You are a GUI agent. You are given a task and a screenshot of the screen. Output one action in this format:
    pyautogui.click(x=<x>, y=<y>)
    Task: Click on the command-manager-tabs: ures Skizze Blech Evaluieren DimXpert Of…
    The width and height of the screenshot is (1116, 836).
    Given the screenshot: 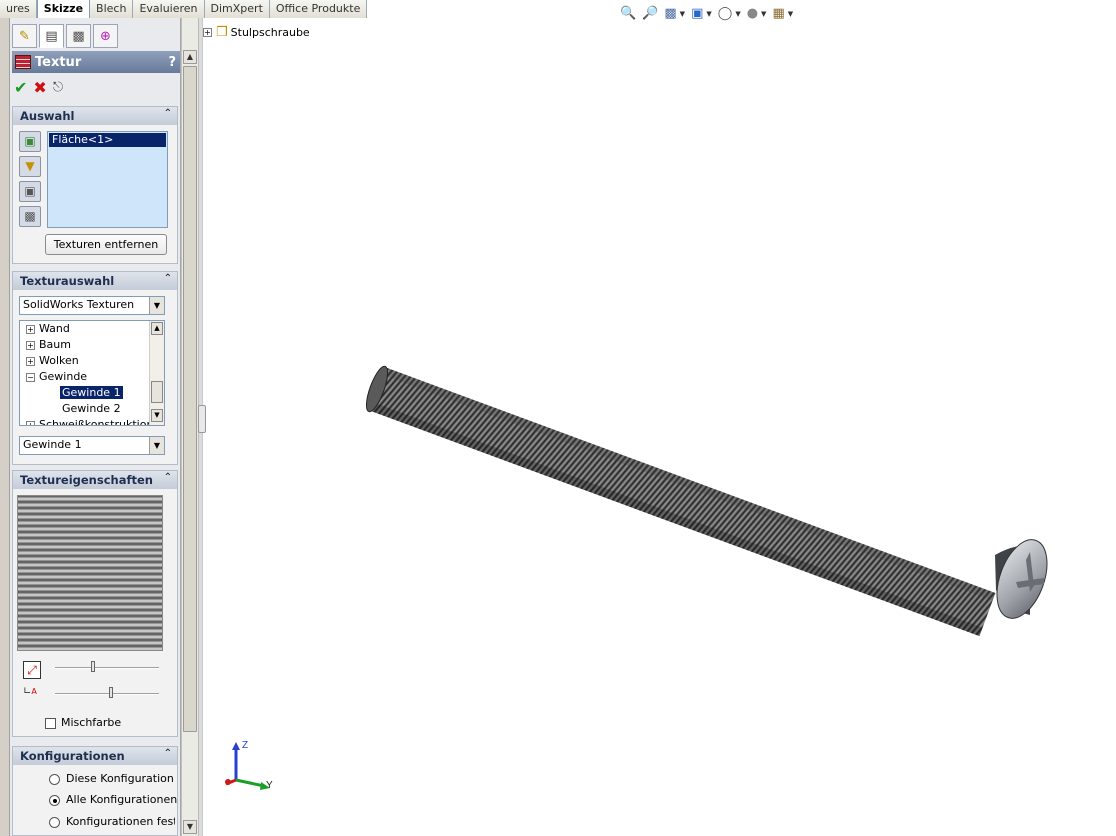 What is the action you would take?
    pyautogui.click(x=184, y=9)
    